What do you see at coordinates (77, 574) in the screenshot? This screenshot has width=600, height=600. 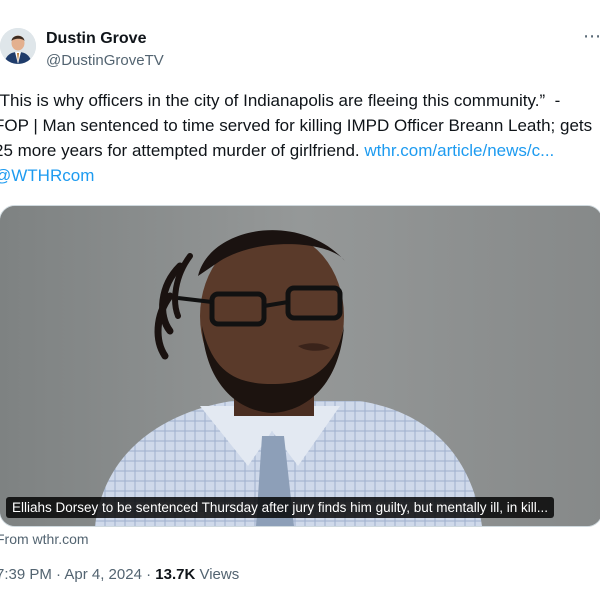 I see `timestamp: 7:39 PM · Apr 4, 2024 ·` at bounding box center [77, 574].